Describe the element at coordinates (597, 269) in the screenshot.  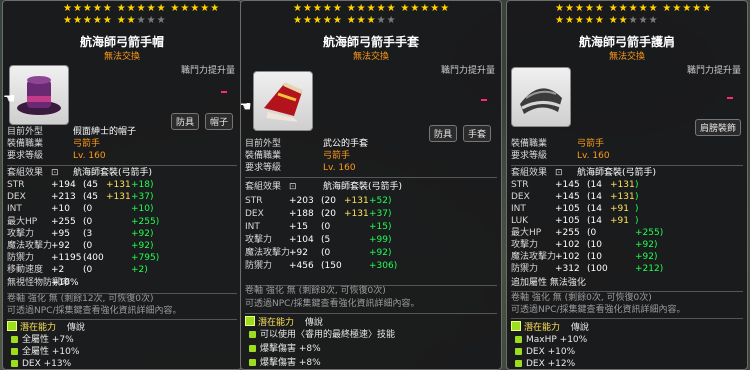
I see `stat-base: (100` at that location.